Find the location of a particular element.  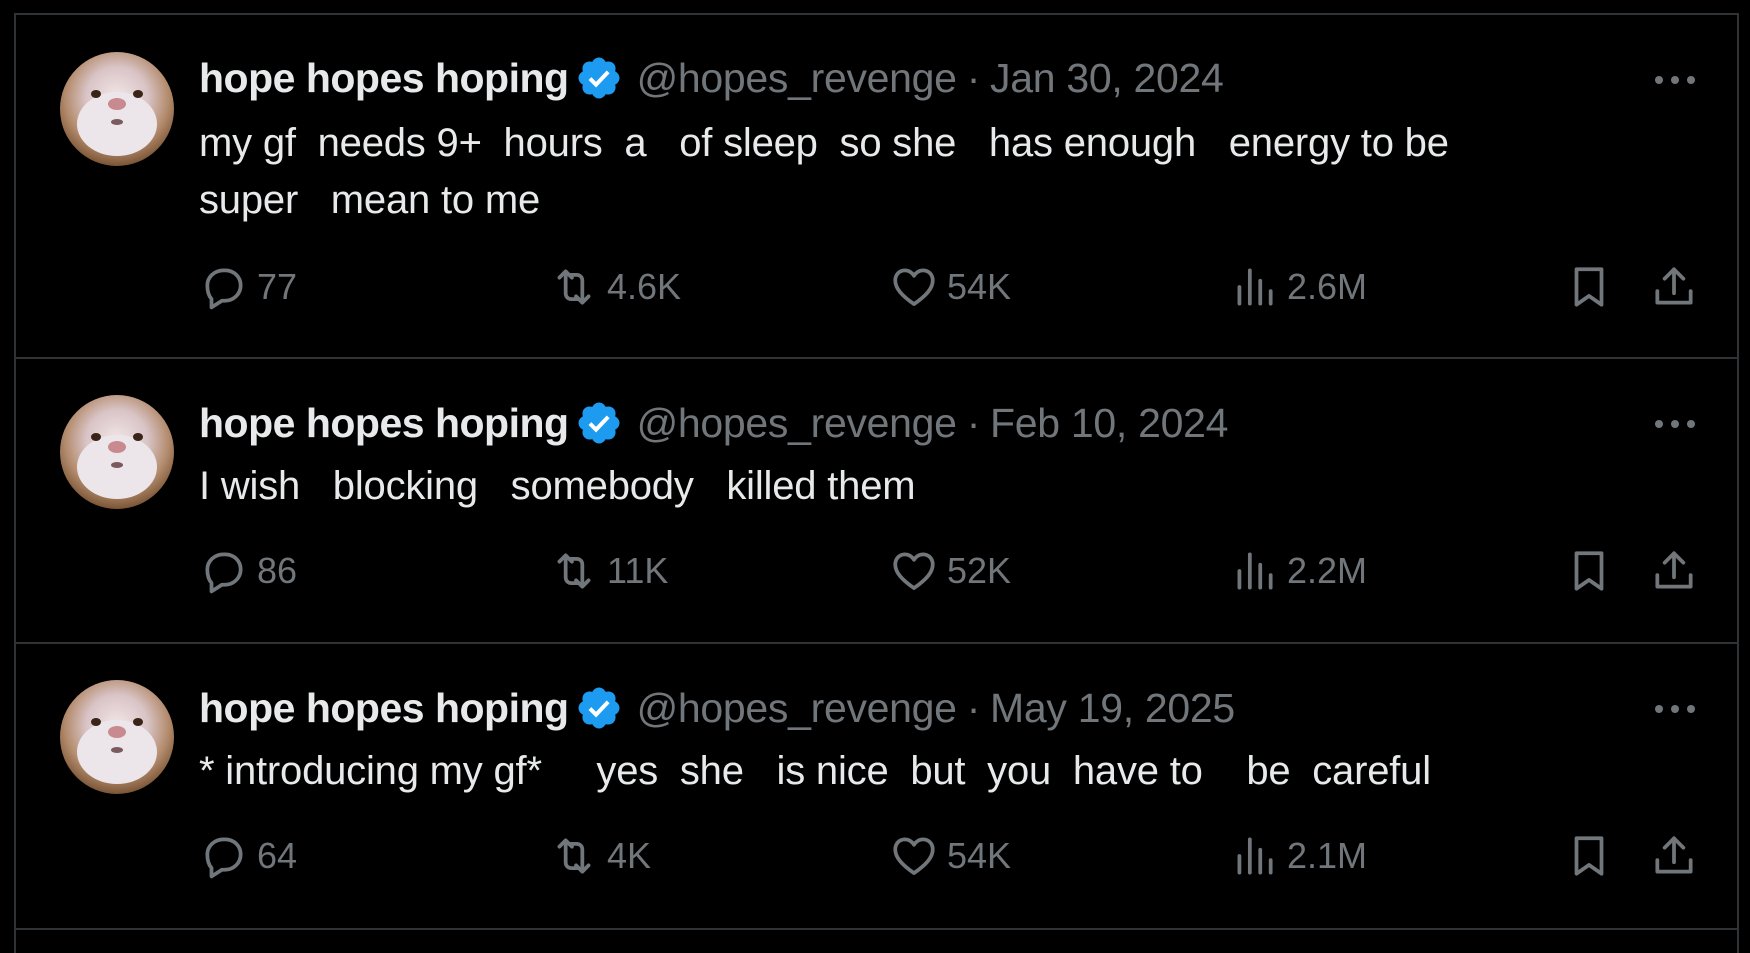

like-button: 52K is located at coordinates (950, 571).